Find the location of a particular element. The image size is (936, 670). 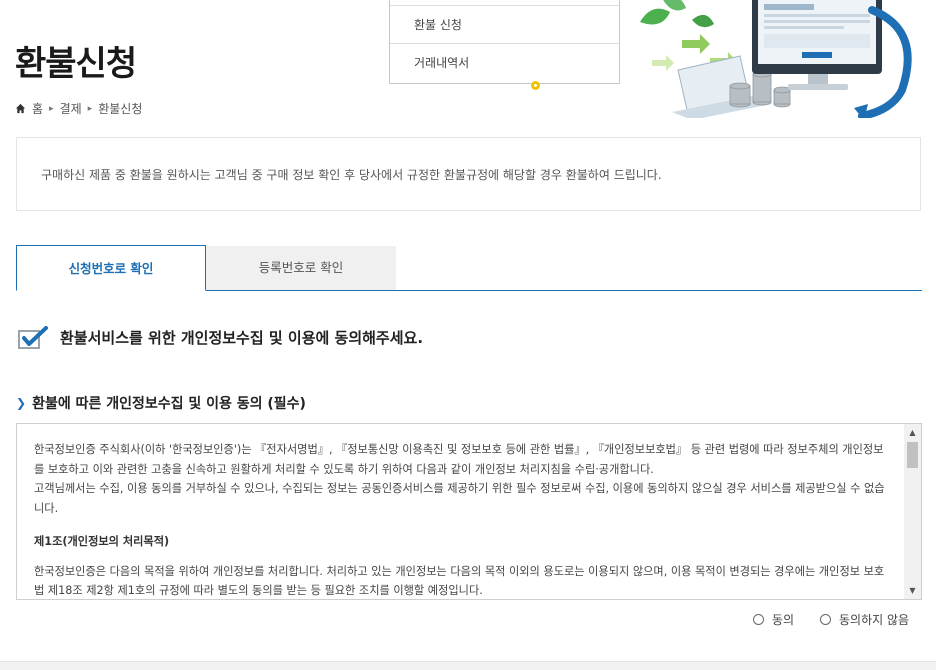

menu-item-refund-request: 환불 신청 is located at coordinates (504, 25).